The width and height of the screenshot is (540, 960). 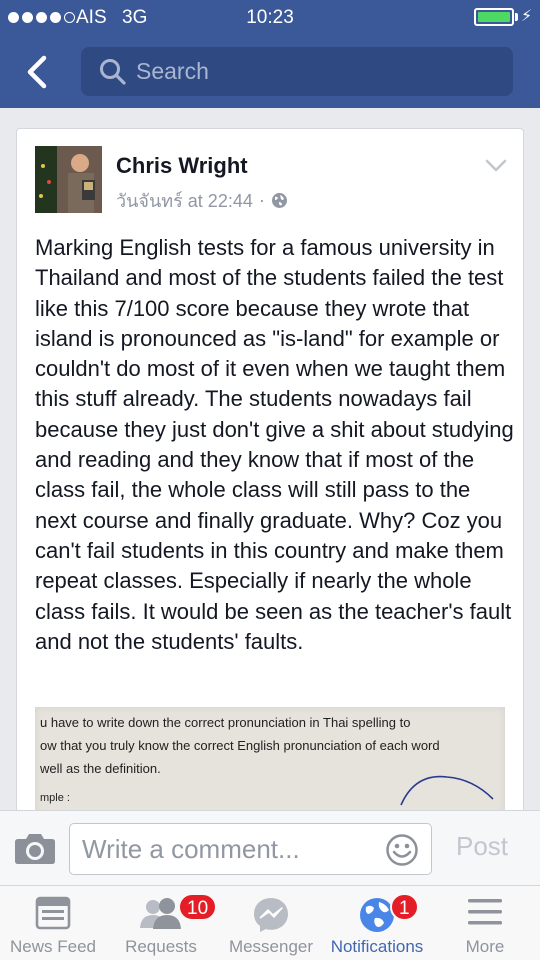 I want to click on comment-input, so click(x=227, y=849).